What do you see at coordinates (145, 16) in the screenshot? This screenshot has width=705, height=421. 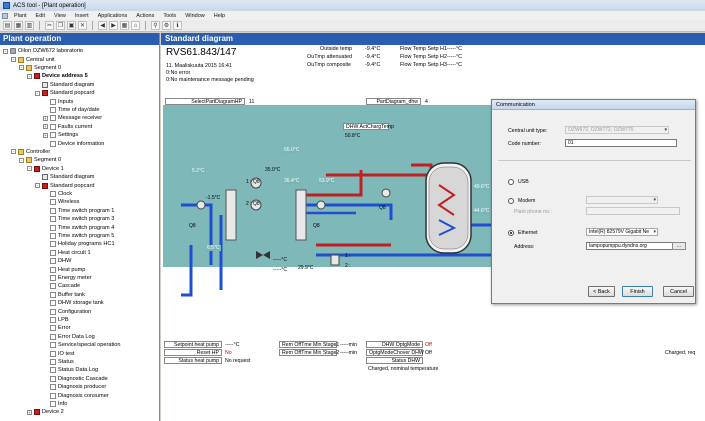 I see `menu-actions: Actions` at bounding box center [145, 16].